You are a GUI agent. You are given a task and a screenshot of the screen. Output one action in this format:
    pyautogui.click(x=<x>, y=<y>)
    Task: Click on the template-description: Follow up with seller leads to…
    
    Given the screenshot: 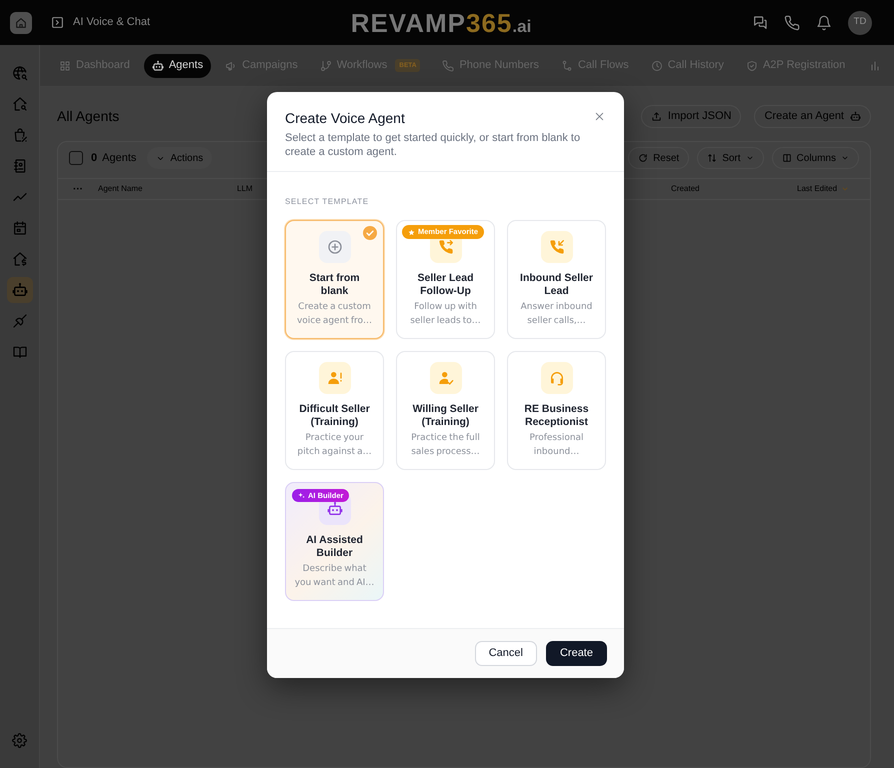 What is the action you would take?
    pyautogui.click(x=445, y=314)
    